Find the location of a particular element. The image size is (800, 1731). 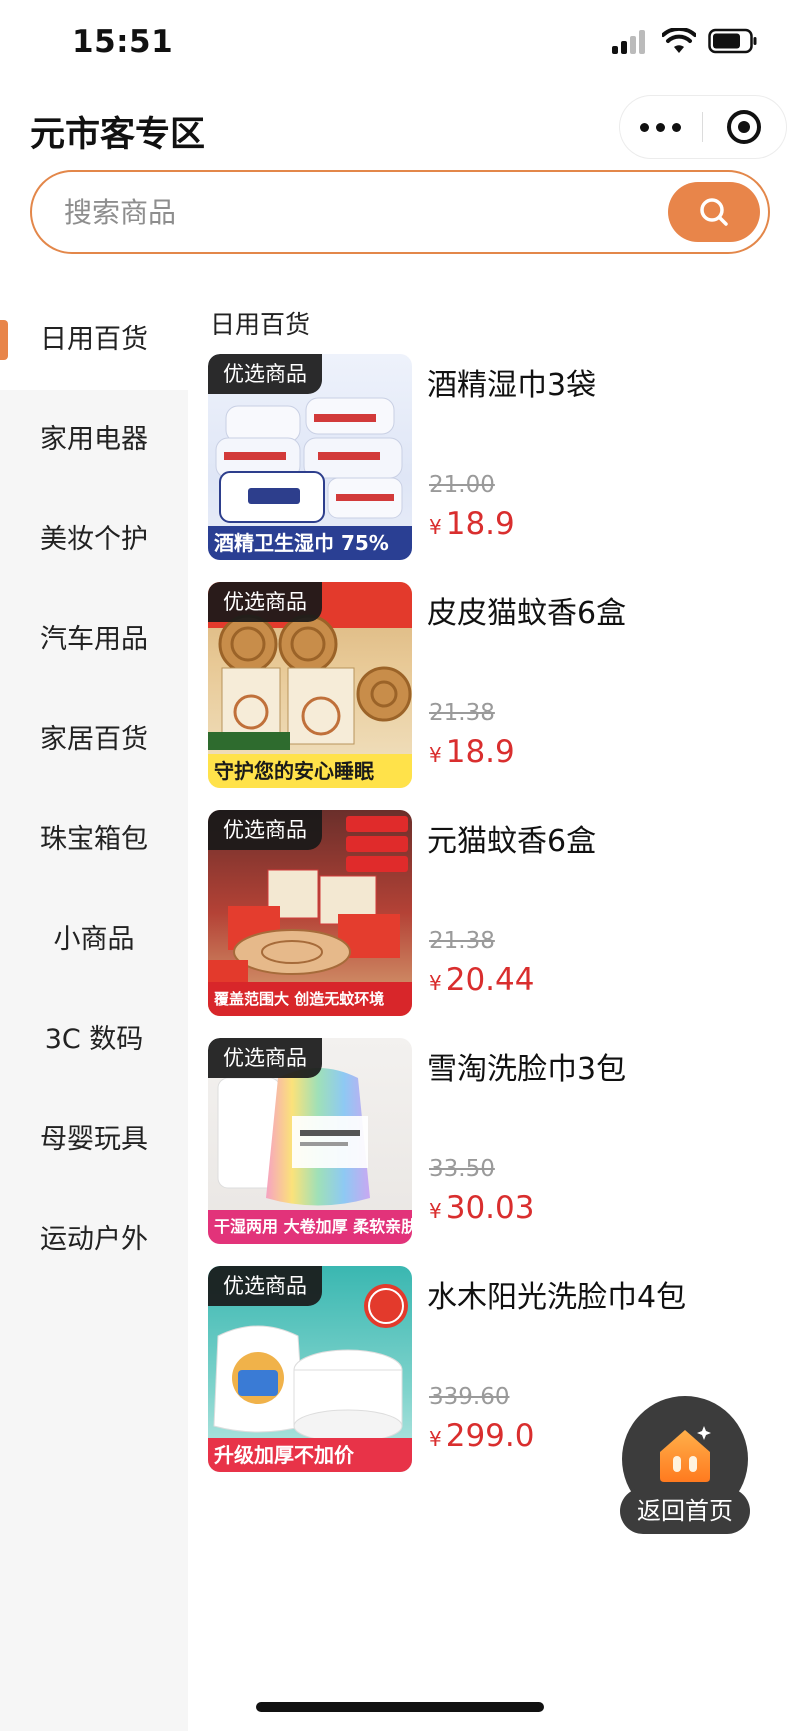

sidebar-item-auto: 汽车用品 is located at coordinates (94, 640).